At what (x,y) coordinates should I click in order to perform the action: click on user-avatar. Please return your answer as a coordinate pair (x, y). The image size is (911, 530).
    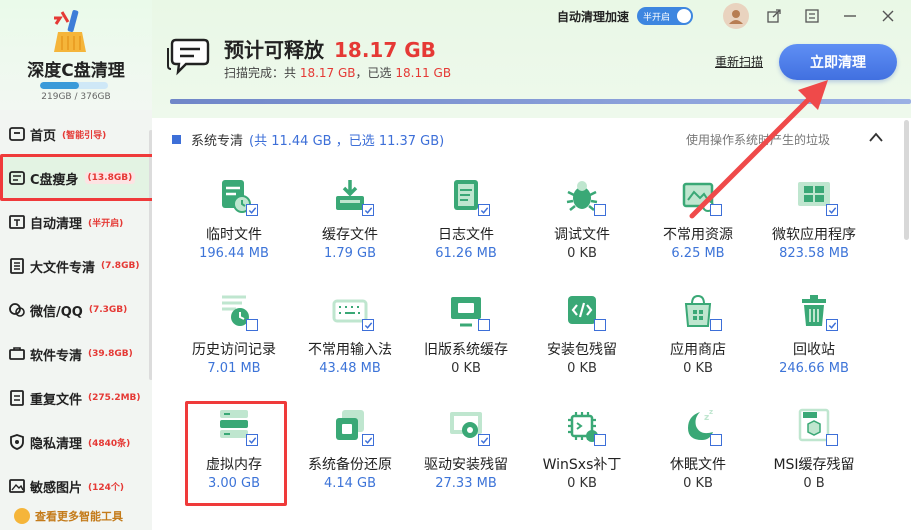
    Looking at the image, I should click on (736, 16).